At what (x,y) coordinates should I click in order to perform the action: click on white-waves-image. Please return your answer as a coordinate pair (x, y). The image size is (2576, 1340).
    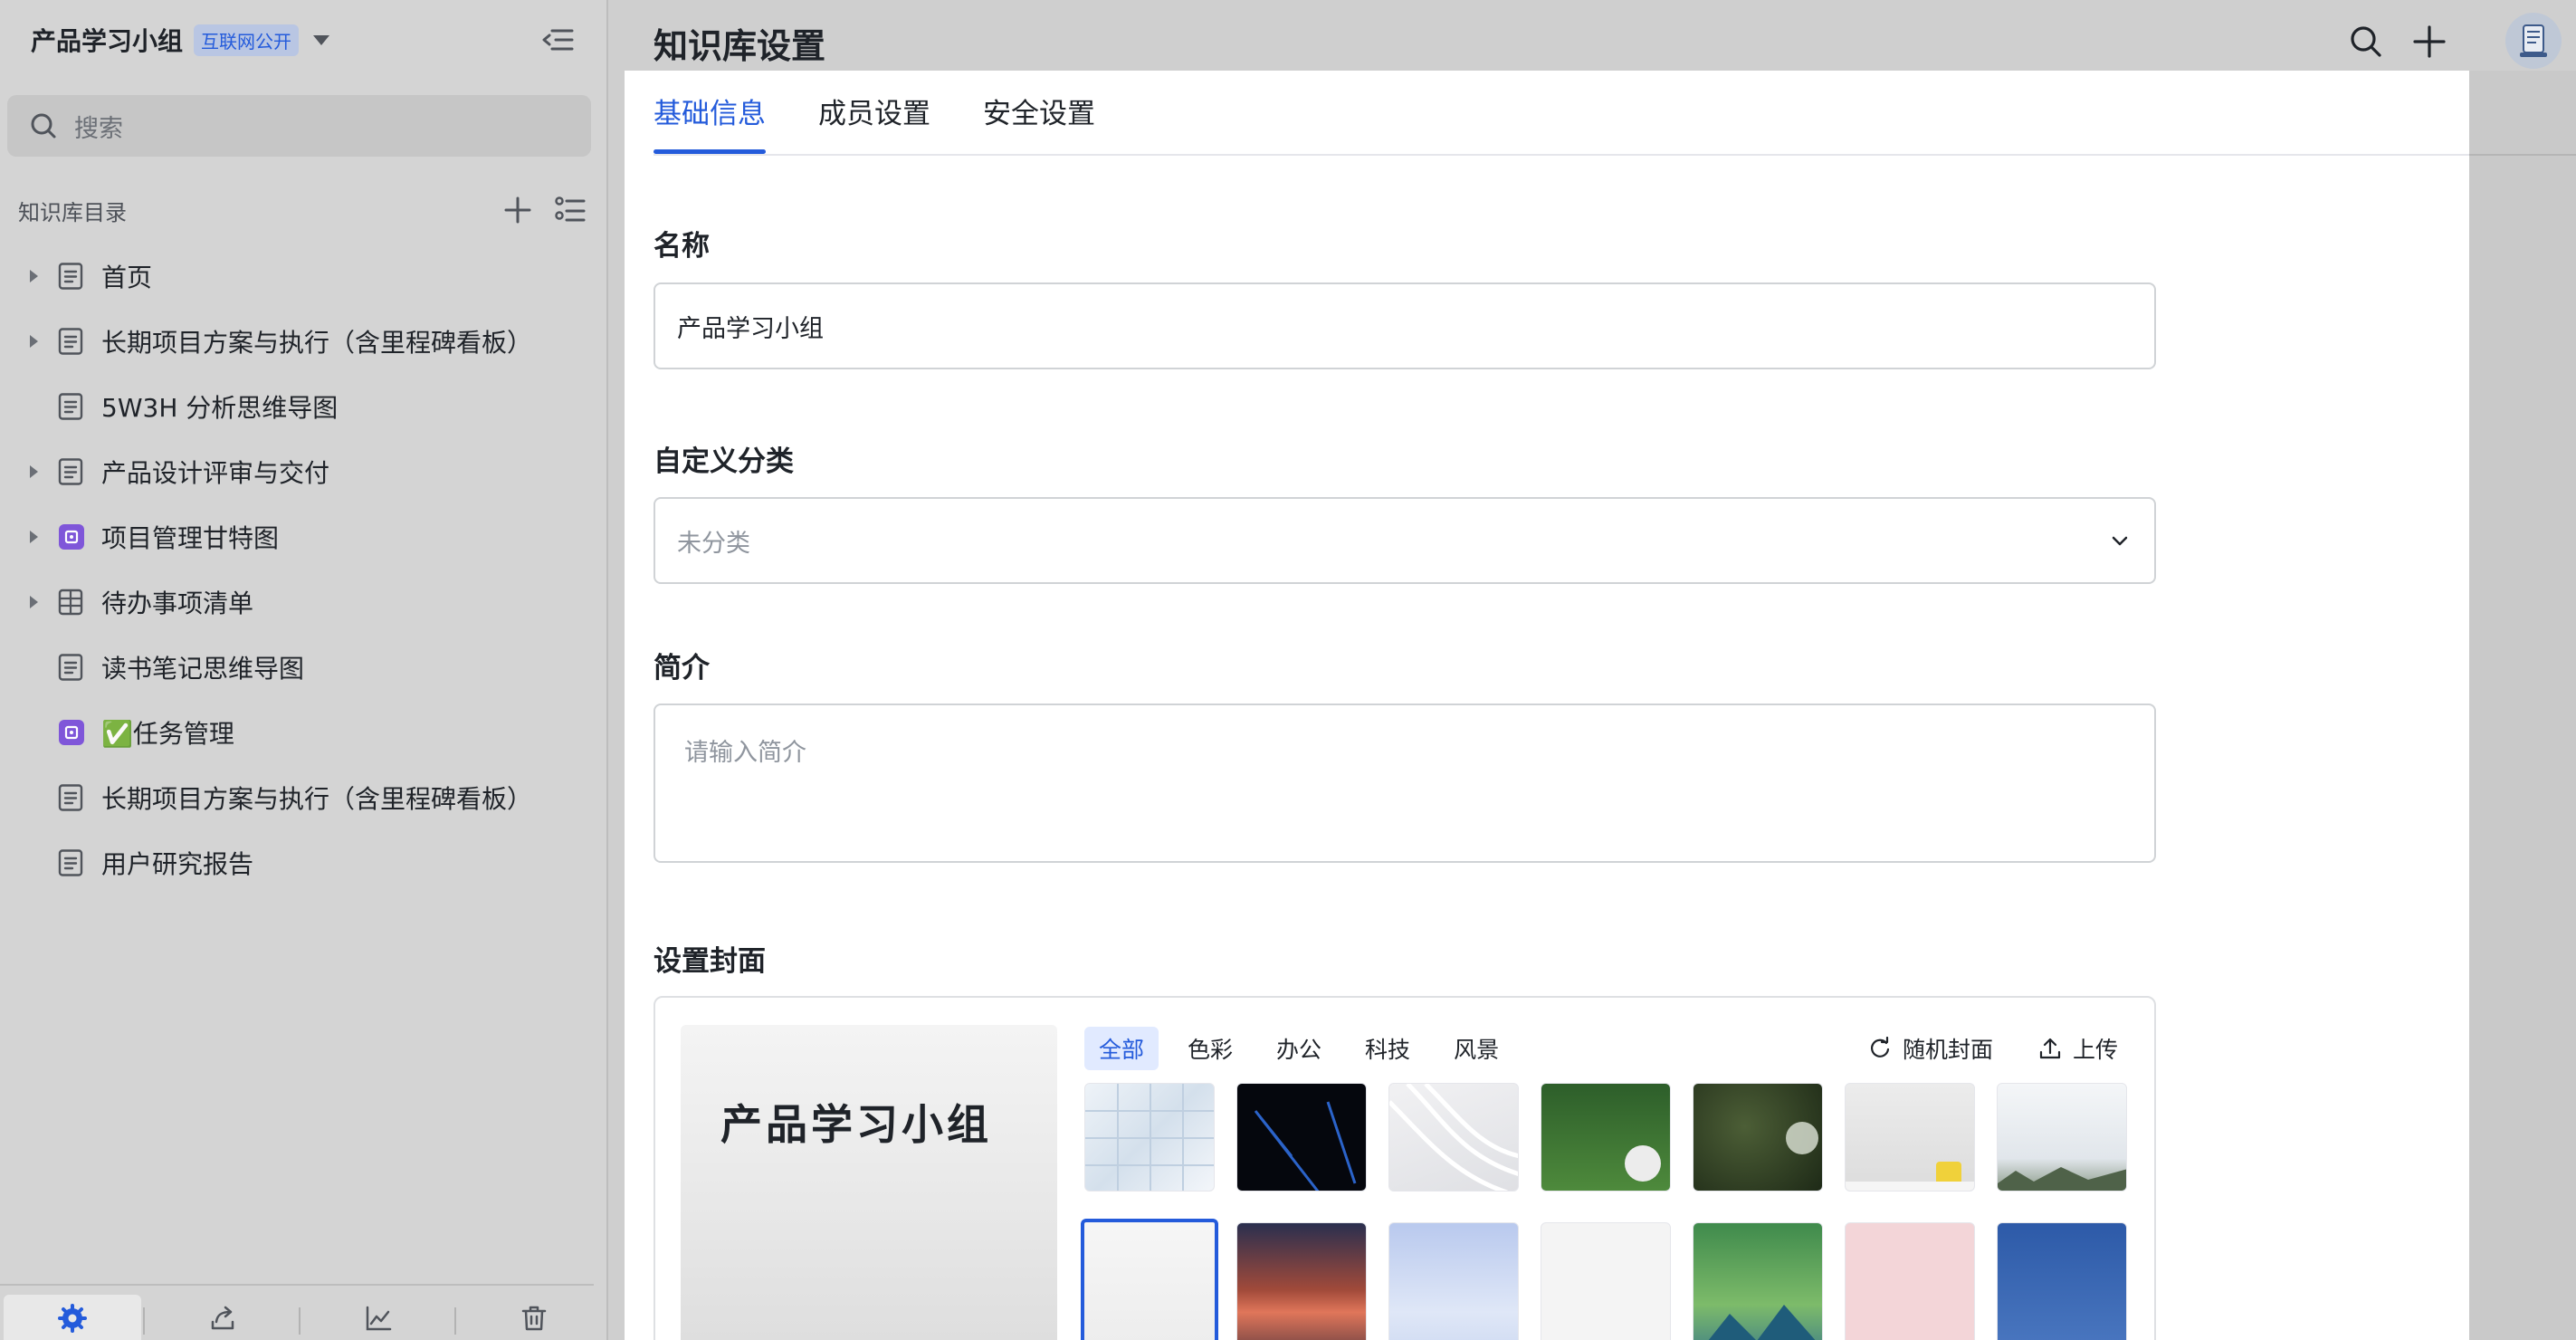
    Looking at the image, I should click on (1453, 1138).